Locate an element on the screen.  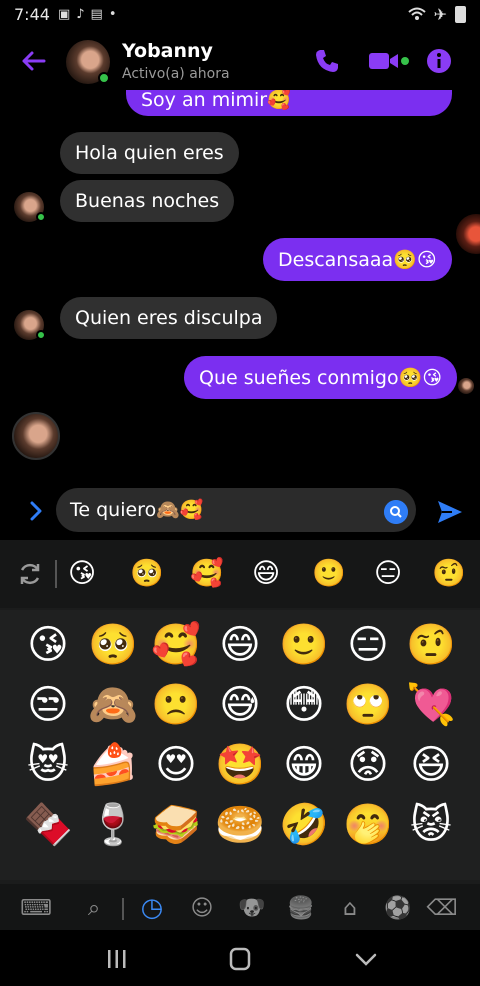
emoji-key: 😑 is located at coordinates (368, 645).